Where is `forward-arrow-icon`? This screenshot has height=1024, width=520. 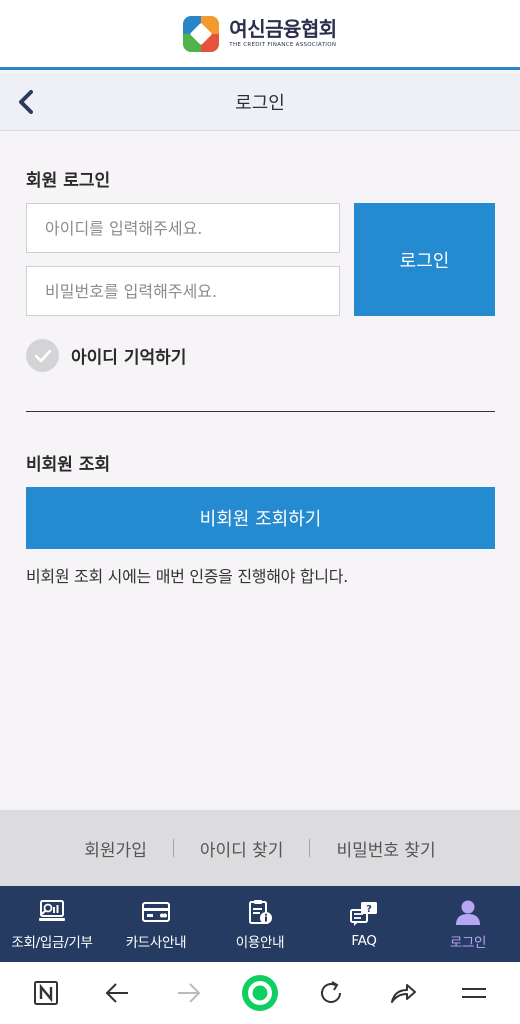 forward-arrow-icon is located at coordinates (188, 993).